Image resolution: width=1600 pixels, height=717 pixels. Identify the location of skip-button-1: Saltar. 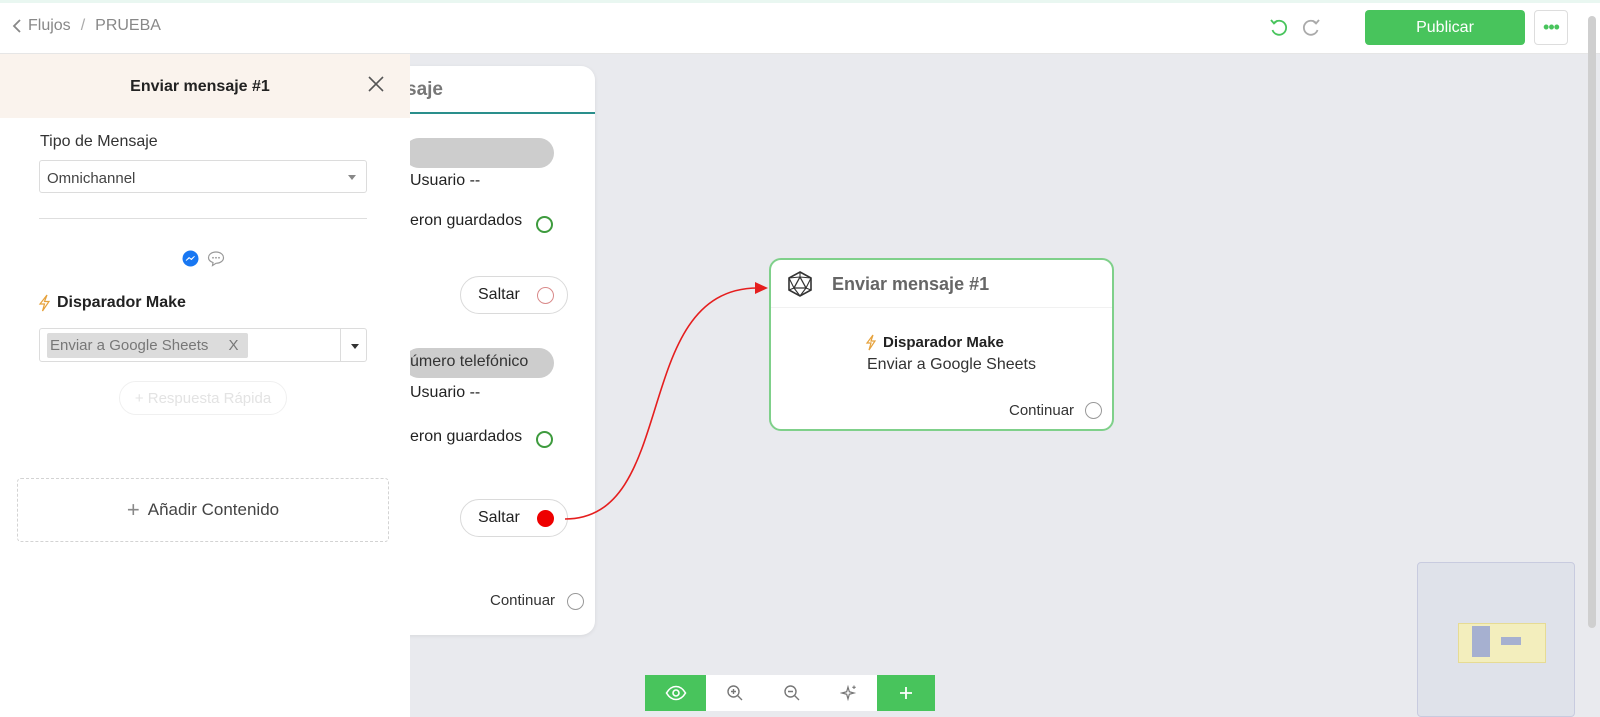
(514, 295).